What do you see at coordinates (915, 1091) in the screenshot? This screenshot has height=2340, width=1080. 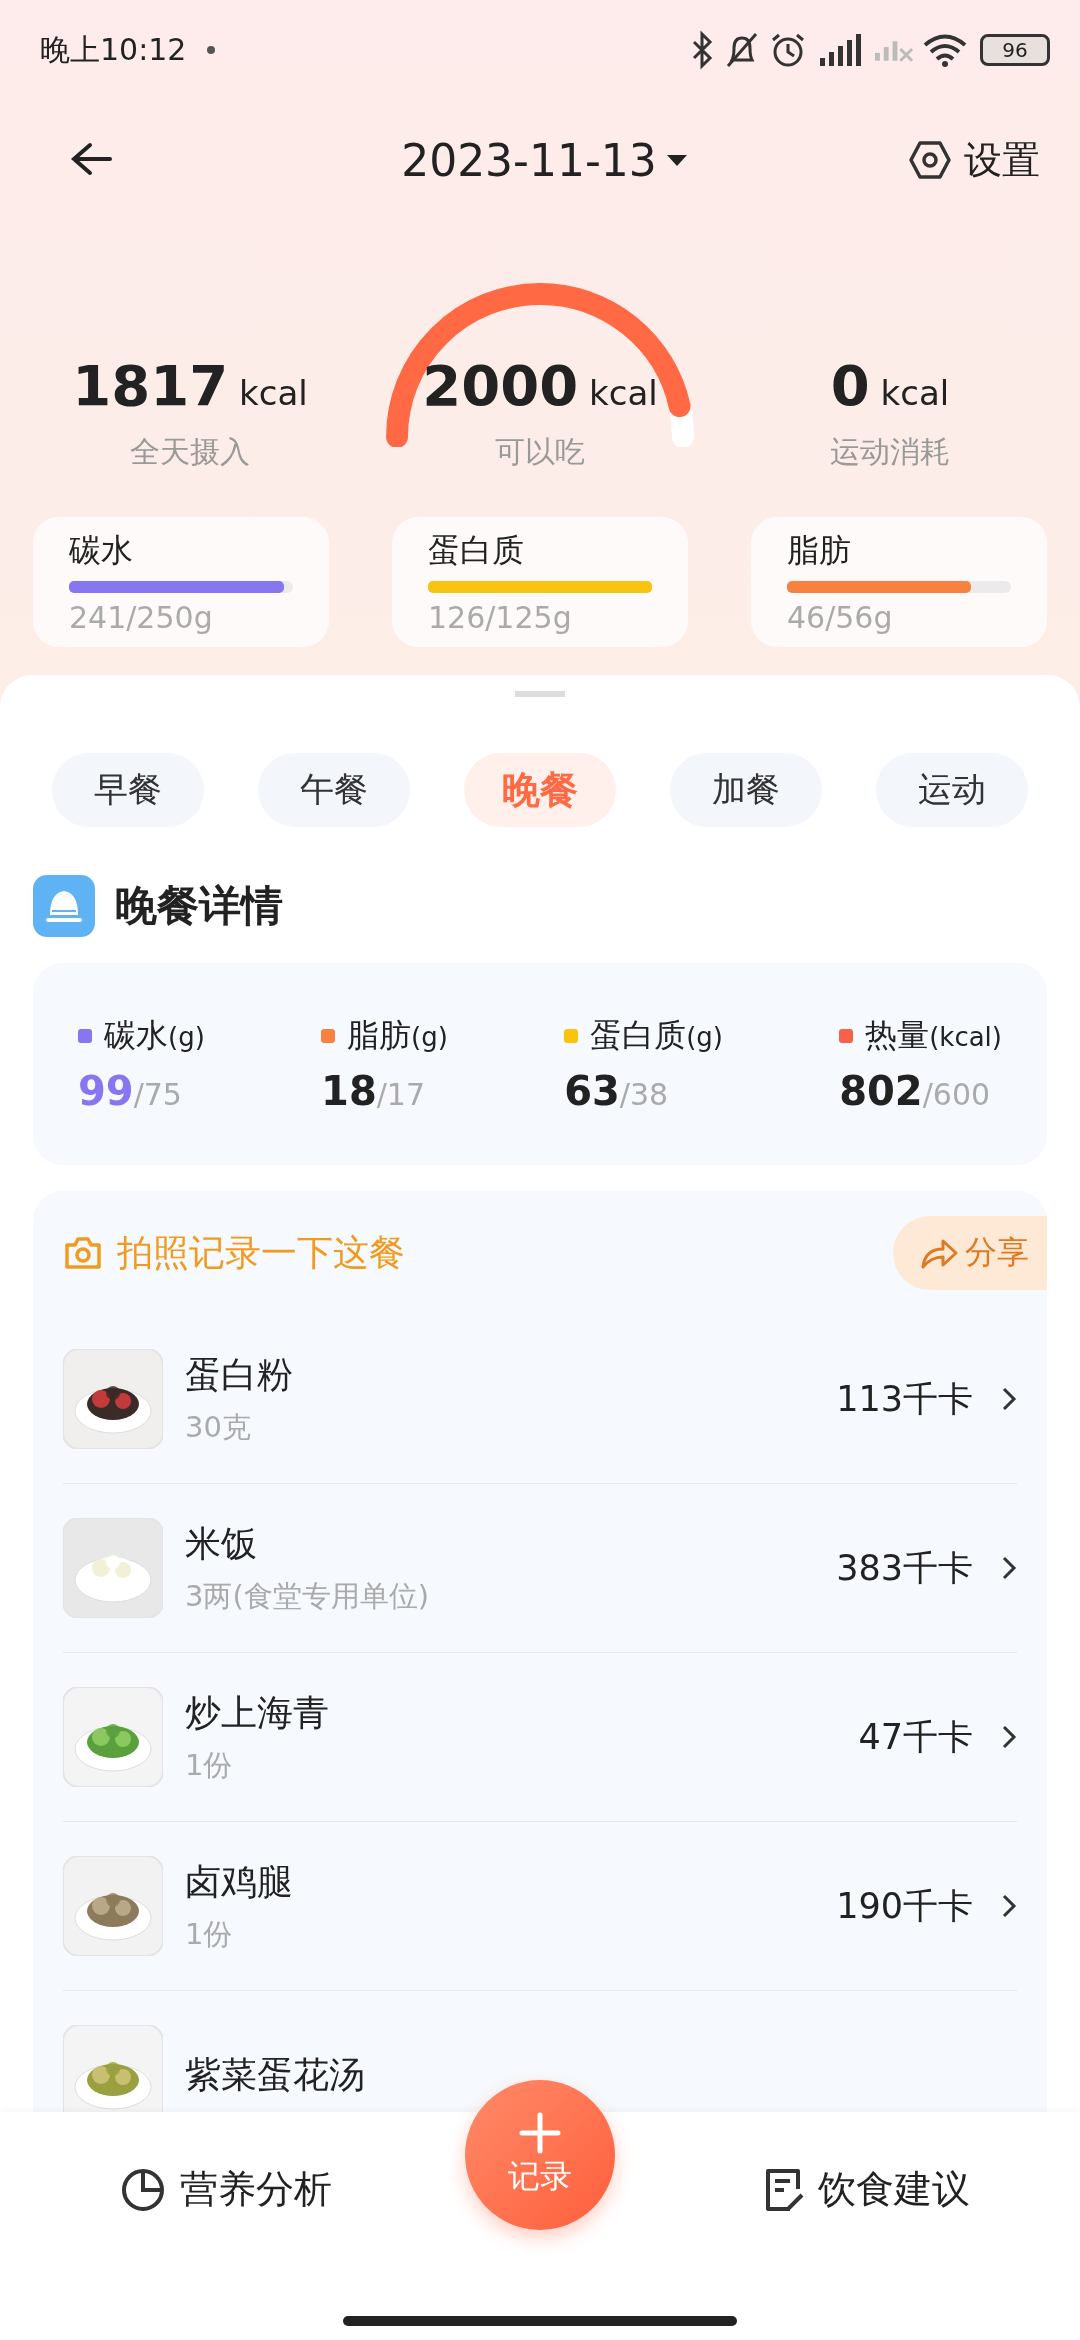 I see `stat-value: 802/600` at bounding box center [915, 1091].